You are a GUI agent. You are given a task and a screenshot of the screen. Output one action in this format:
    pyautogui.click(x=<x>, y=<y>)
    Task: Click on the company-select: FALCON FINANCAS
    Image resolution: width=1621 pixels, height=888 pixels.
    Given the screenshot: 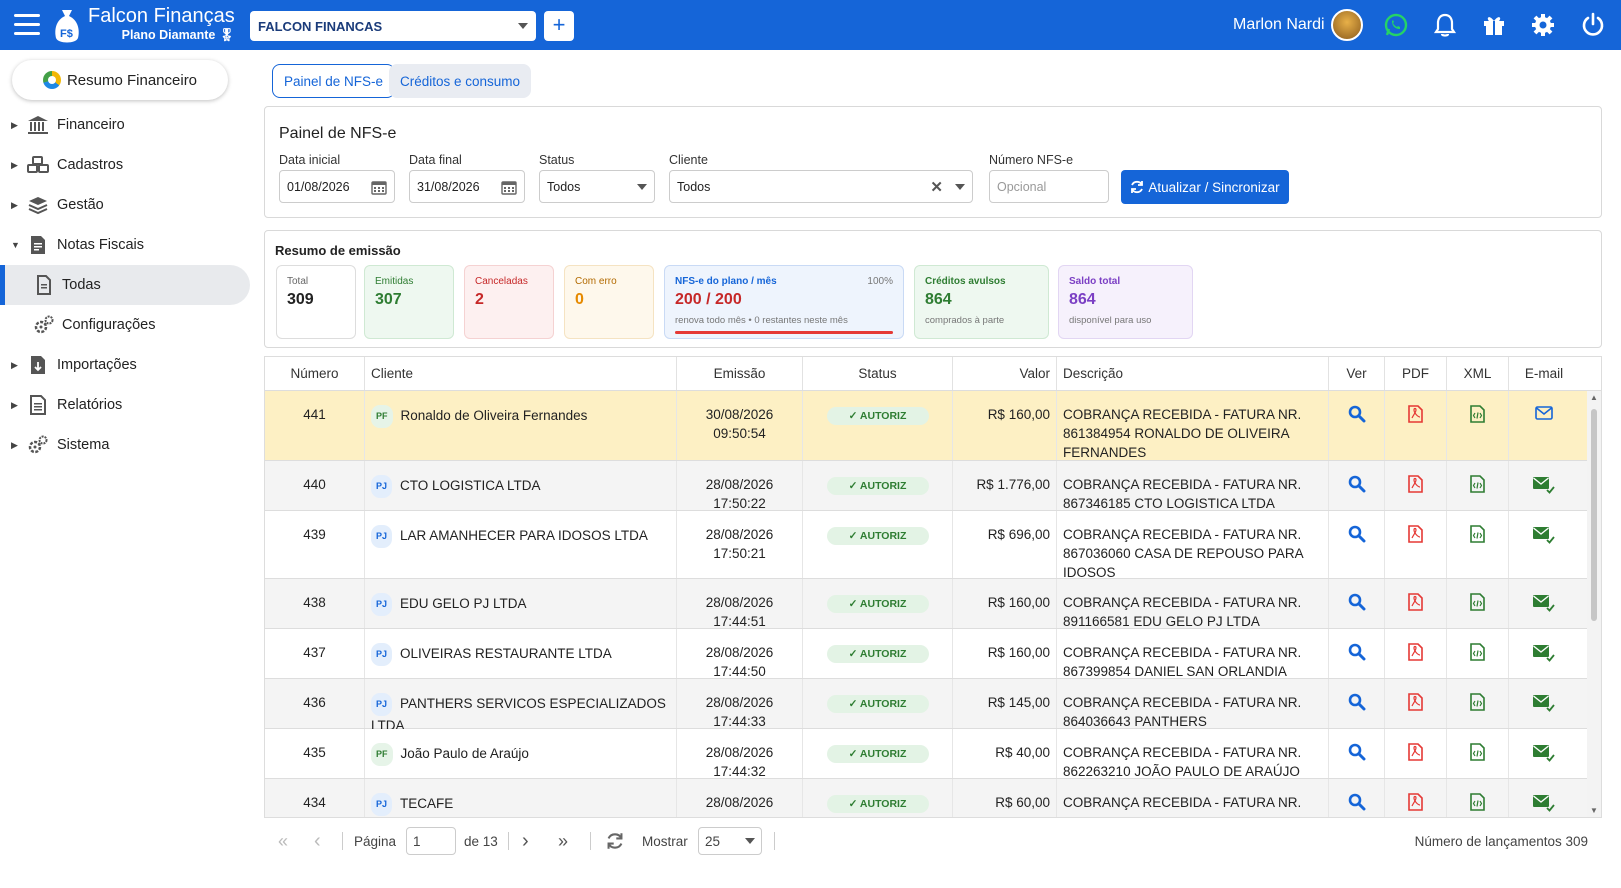 What is the action you would take?
    pyautogui.click(x=393, y=26)
    